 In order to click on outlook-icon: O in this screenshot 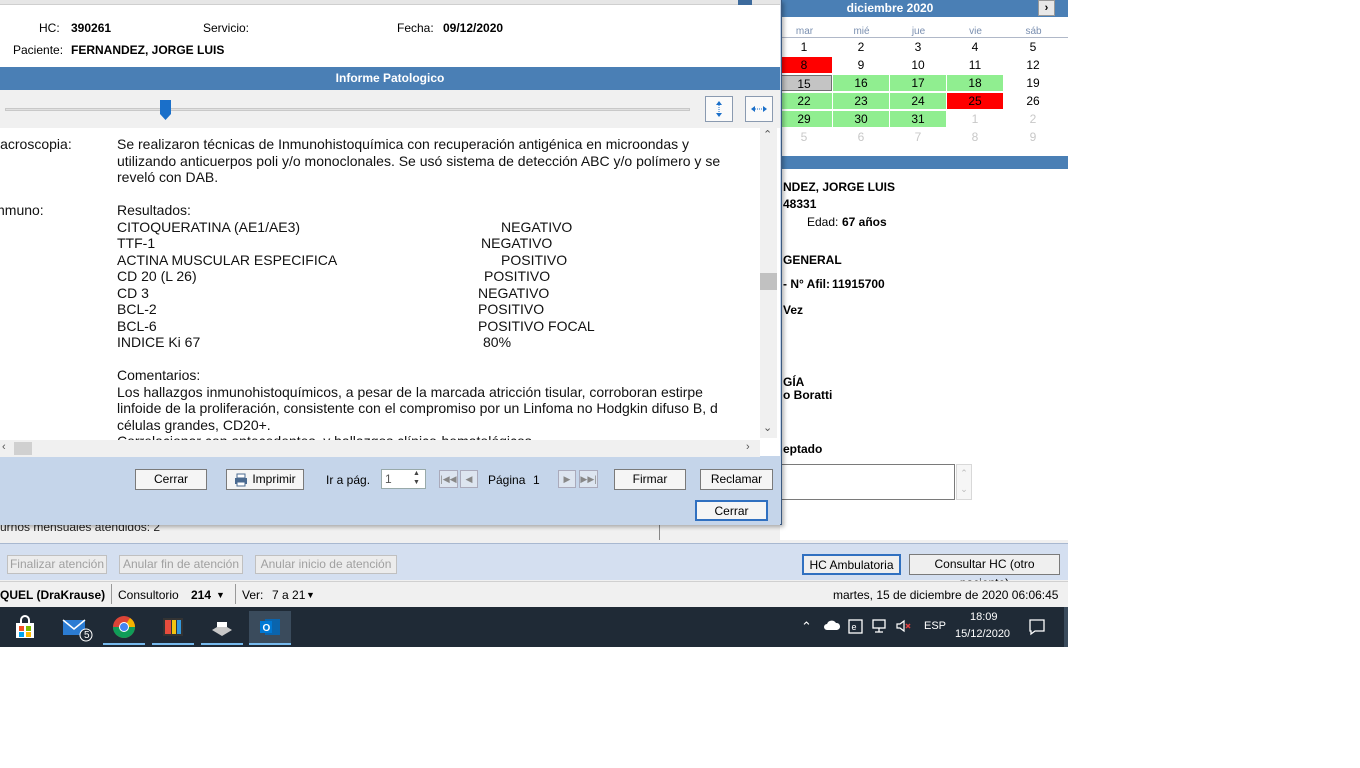, I will do `click(270, 628)`.